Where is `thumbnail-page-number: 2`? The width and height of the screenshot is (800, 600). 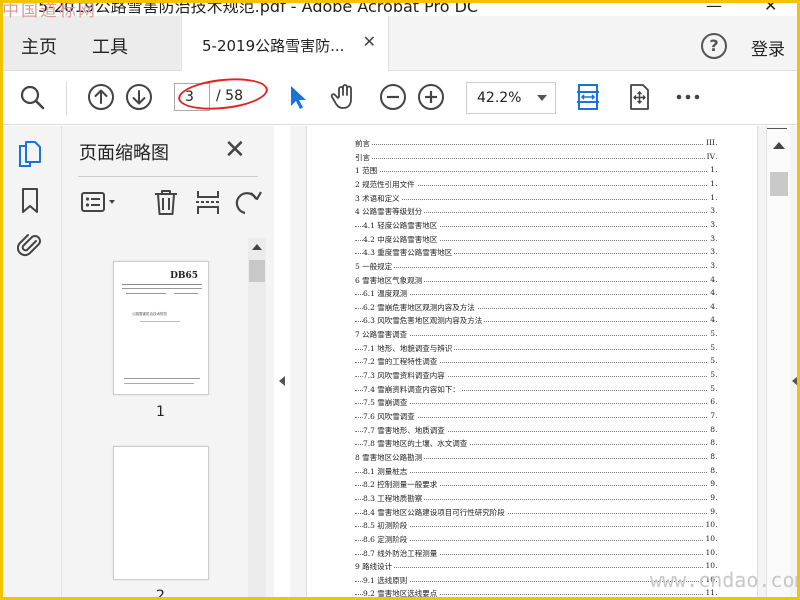
thumbnail-page-number: 2 is located at coordinates (160, 594).